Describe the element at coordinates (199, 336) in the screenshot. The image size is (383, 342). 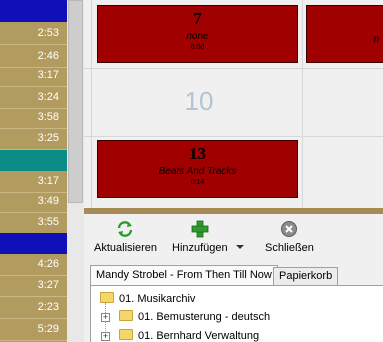
I see `tree-node-label: 01. Bernhard Verwaltung` at that location.